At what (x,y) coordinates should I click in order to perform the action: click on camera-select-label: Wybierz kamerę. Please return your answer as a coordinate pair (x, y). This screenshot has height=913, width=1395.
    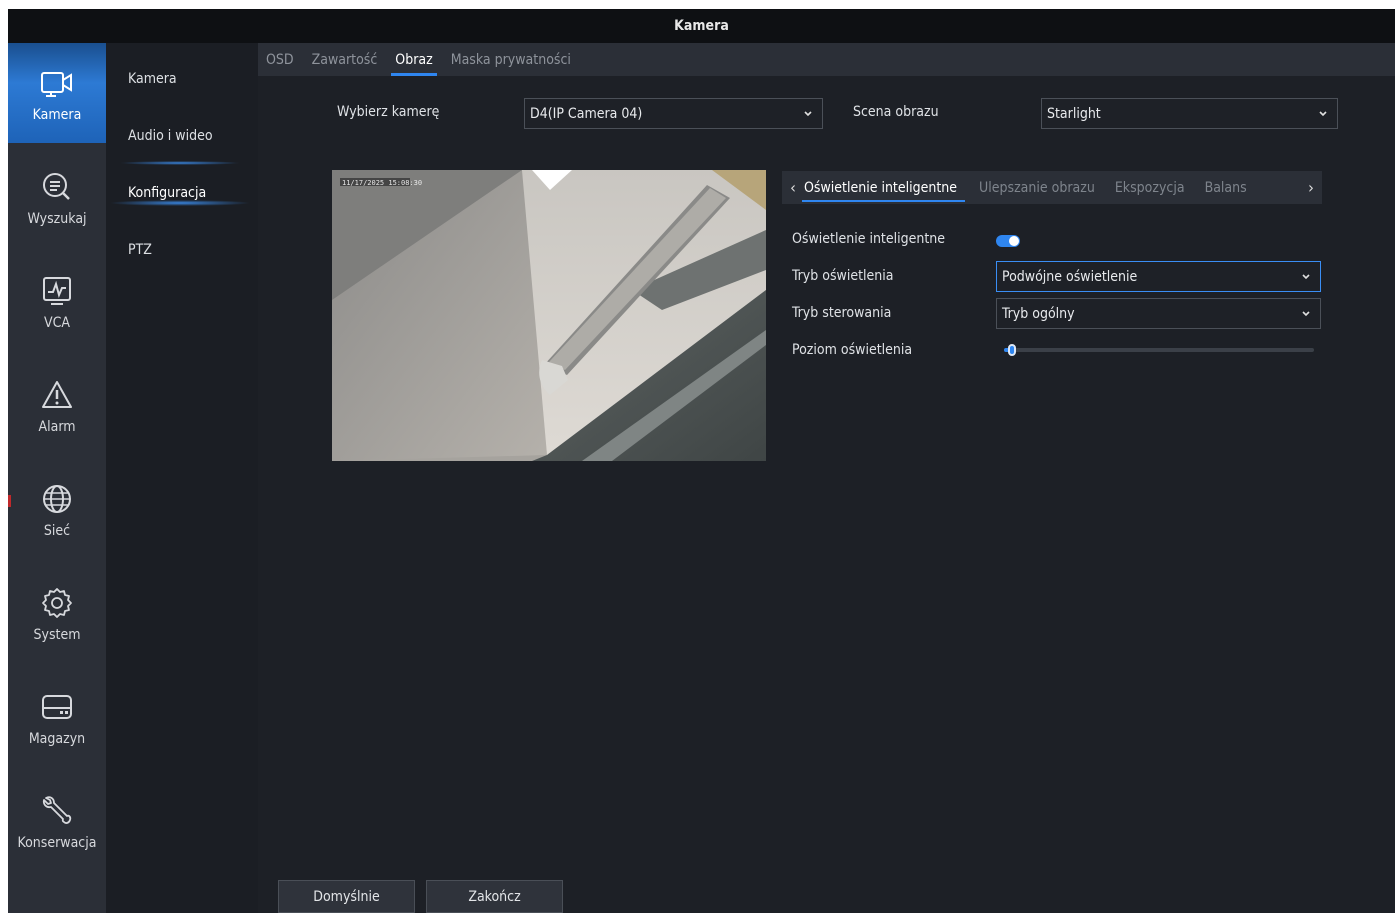
    Looking at the image, I should click on (388, 112).